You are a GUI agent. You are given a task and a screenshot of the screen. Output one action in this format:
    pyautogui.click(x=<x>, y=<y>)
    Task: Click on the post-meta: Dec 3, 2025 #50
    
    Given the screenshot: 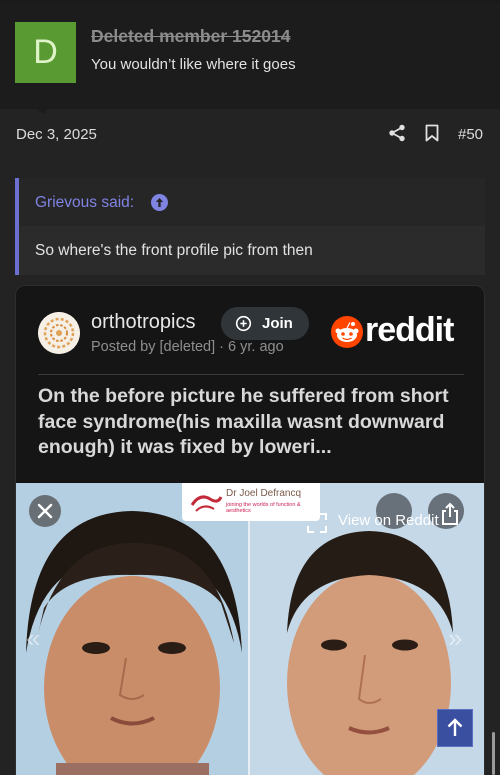 What is the action you would take?
    pyautogui.click(x=250, y=134)
    